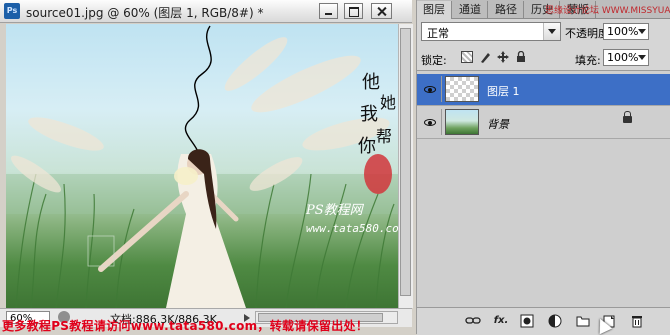 This screenshot has width=670, height=335. Describe the element at coordinates (503, 91) in the screenshot. I see `layer-name: 图层 1` at that location.